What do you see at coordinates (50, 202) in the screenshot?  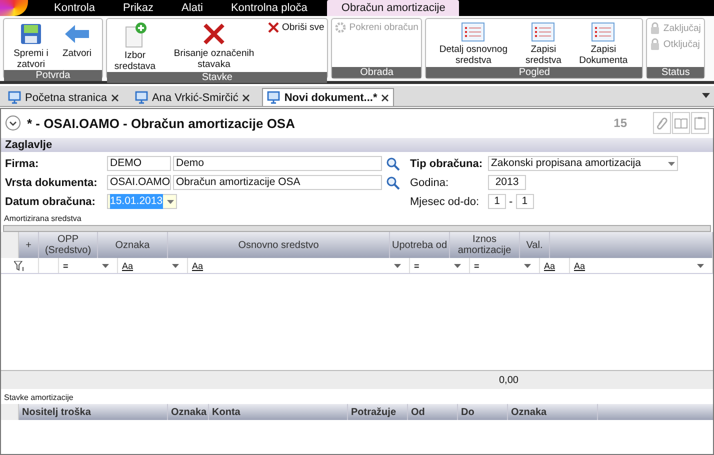 I see `field-label: Datum obračuna:` at bounding box center [50, 202].